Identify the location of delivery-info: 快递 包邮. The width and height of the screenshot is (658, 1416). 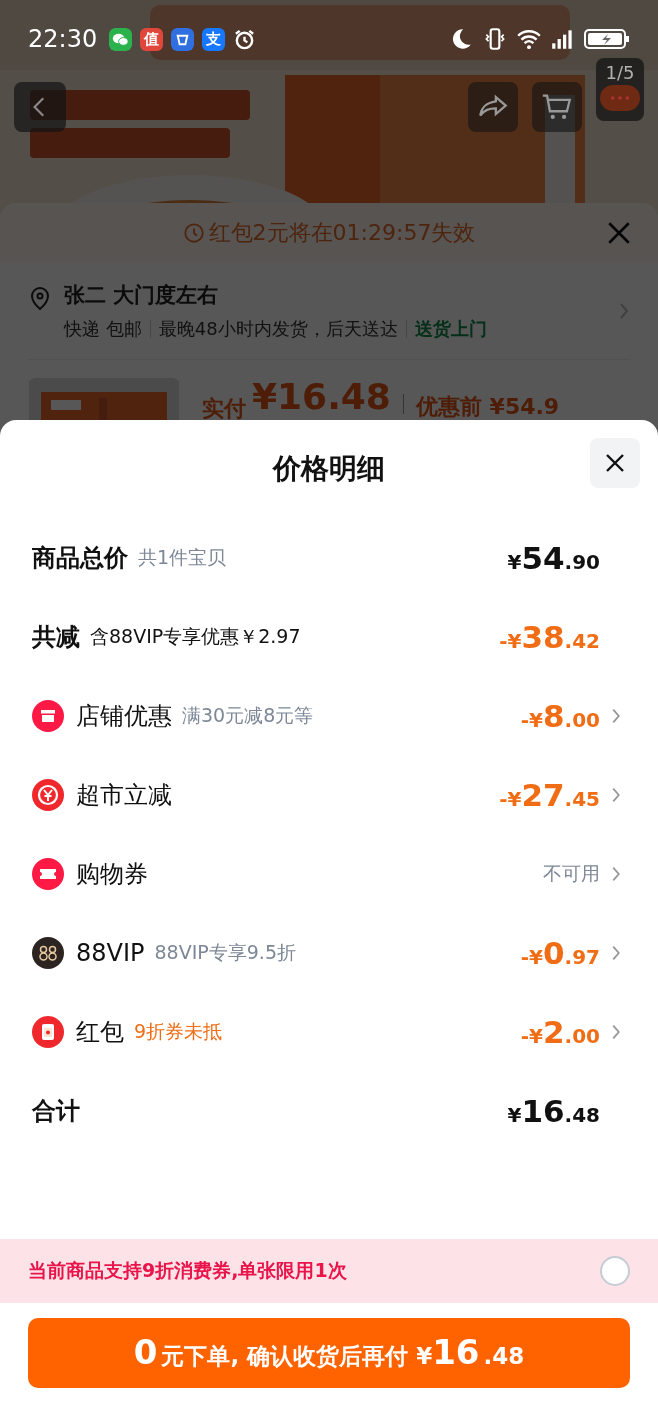
(103, 329).